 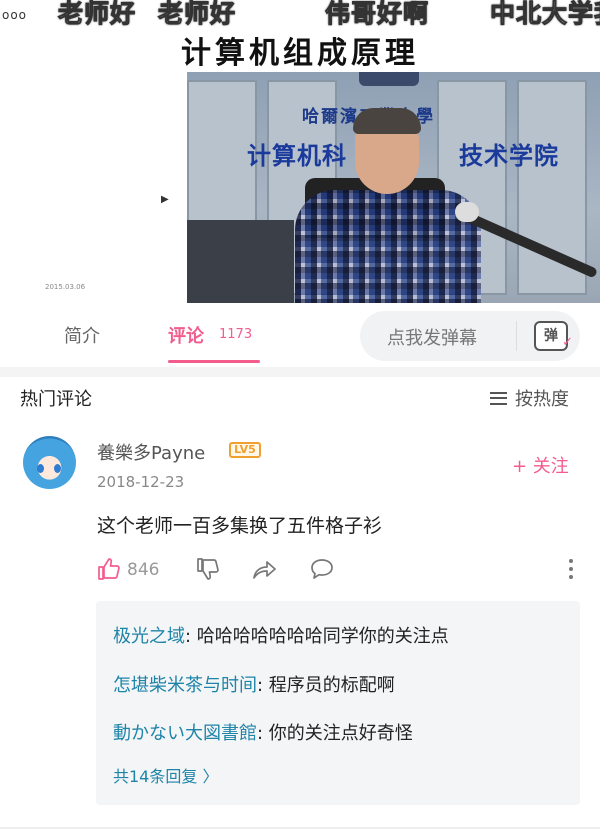 I want to click on comment-text: 这个老师一百多集换了五件格子衫, so click(x=240, y=526).